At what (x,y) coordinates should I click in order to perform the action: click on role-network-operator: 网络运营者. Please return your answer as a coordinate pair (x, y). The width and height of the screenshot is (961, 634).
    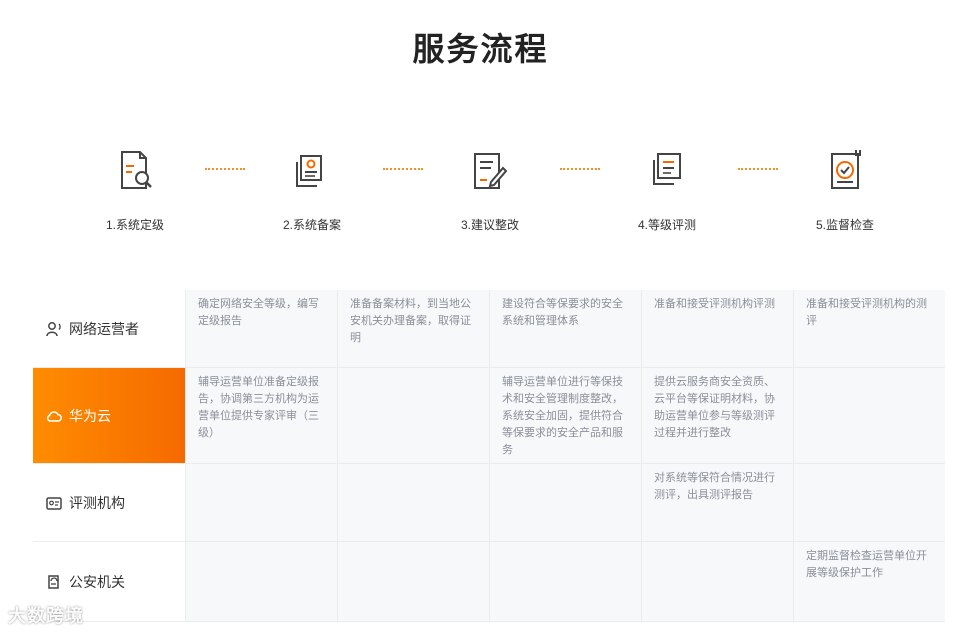
    Looking at the image, I should click on (109, 328).